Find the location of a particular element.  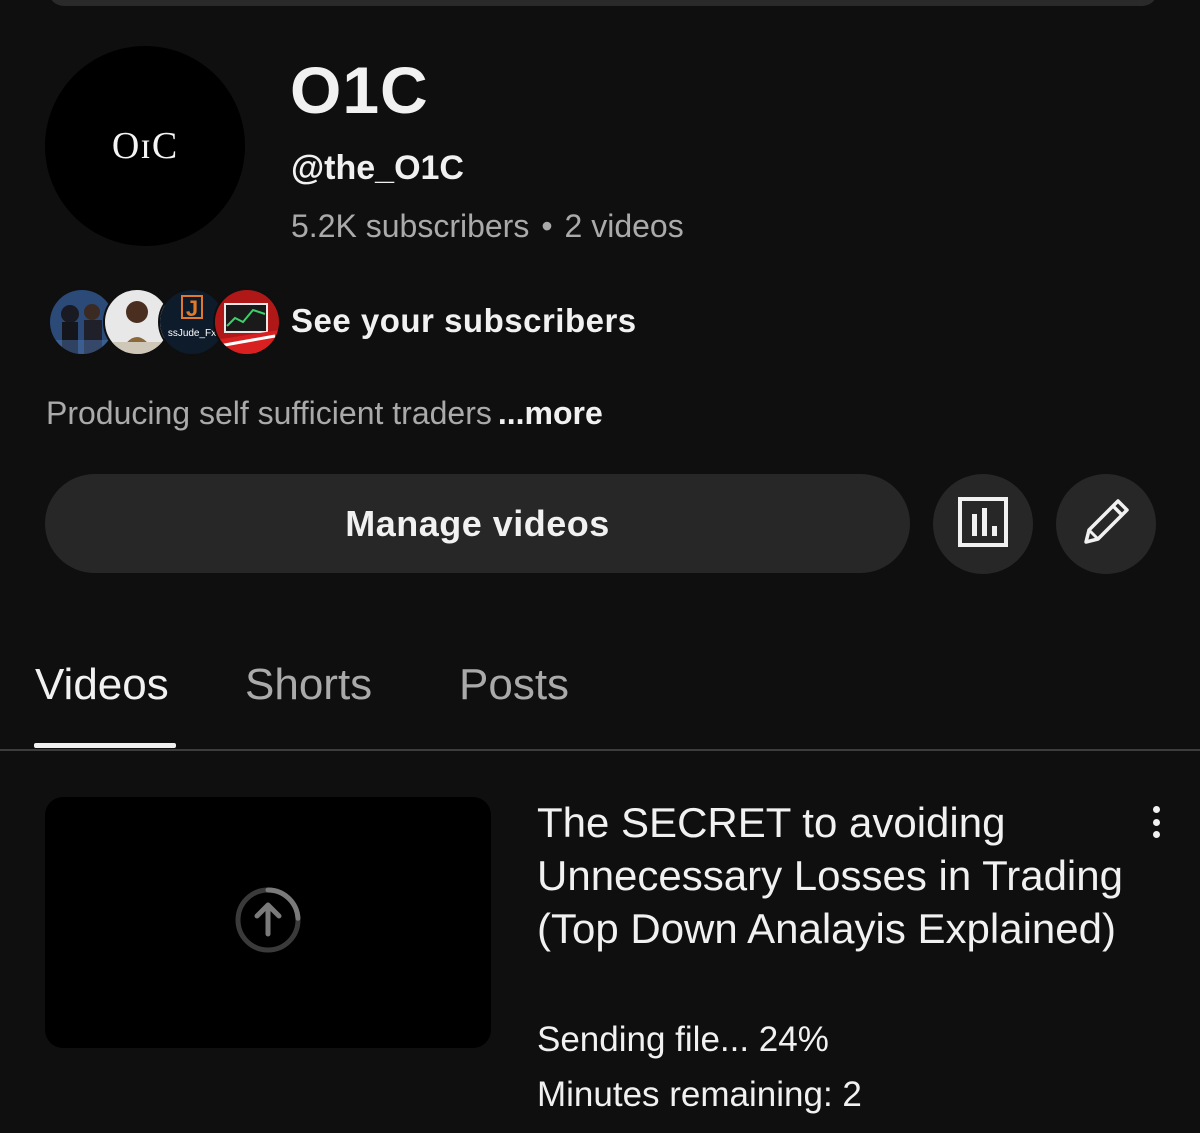

description-text: Producing self sufficient traders is located at coordinates (269, 413).